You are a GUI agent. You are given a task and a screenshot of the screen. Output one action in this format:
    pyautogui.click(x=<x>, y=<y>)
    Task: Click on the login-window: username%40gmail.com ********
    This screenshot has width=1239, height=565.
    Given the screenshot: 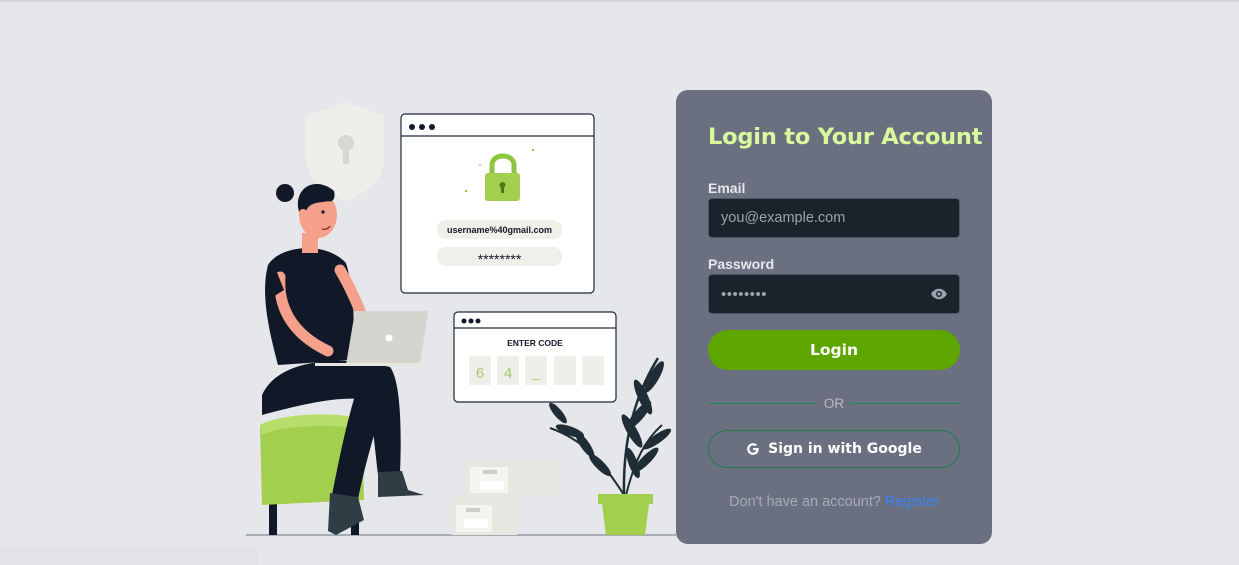 What is the action you would take?
    pyautogui.click(x=497, y=203)
    